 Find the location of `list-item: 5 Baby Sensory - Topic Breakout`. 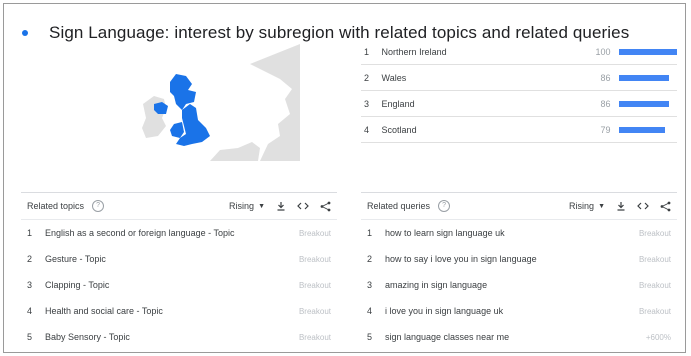

list-item: 5 Baby Sensory - Topic Breakout is located at coordinates (179, 337).